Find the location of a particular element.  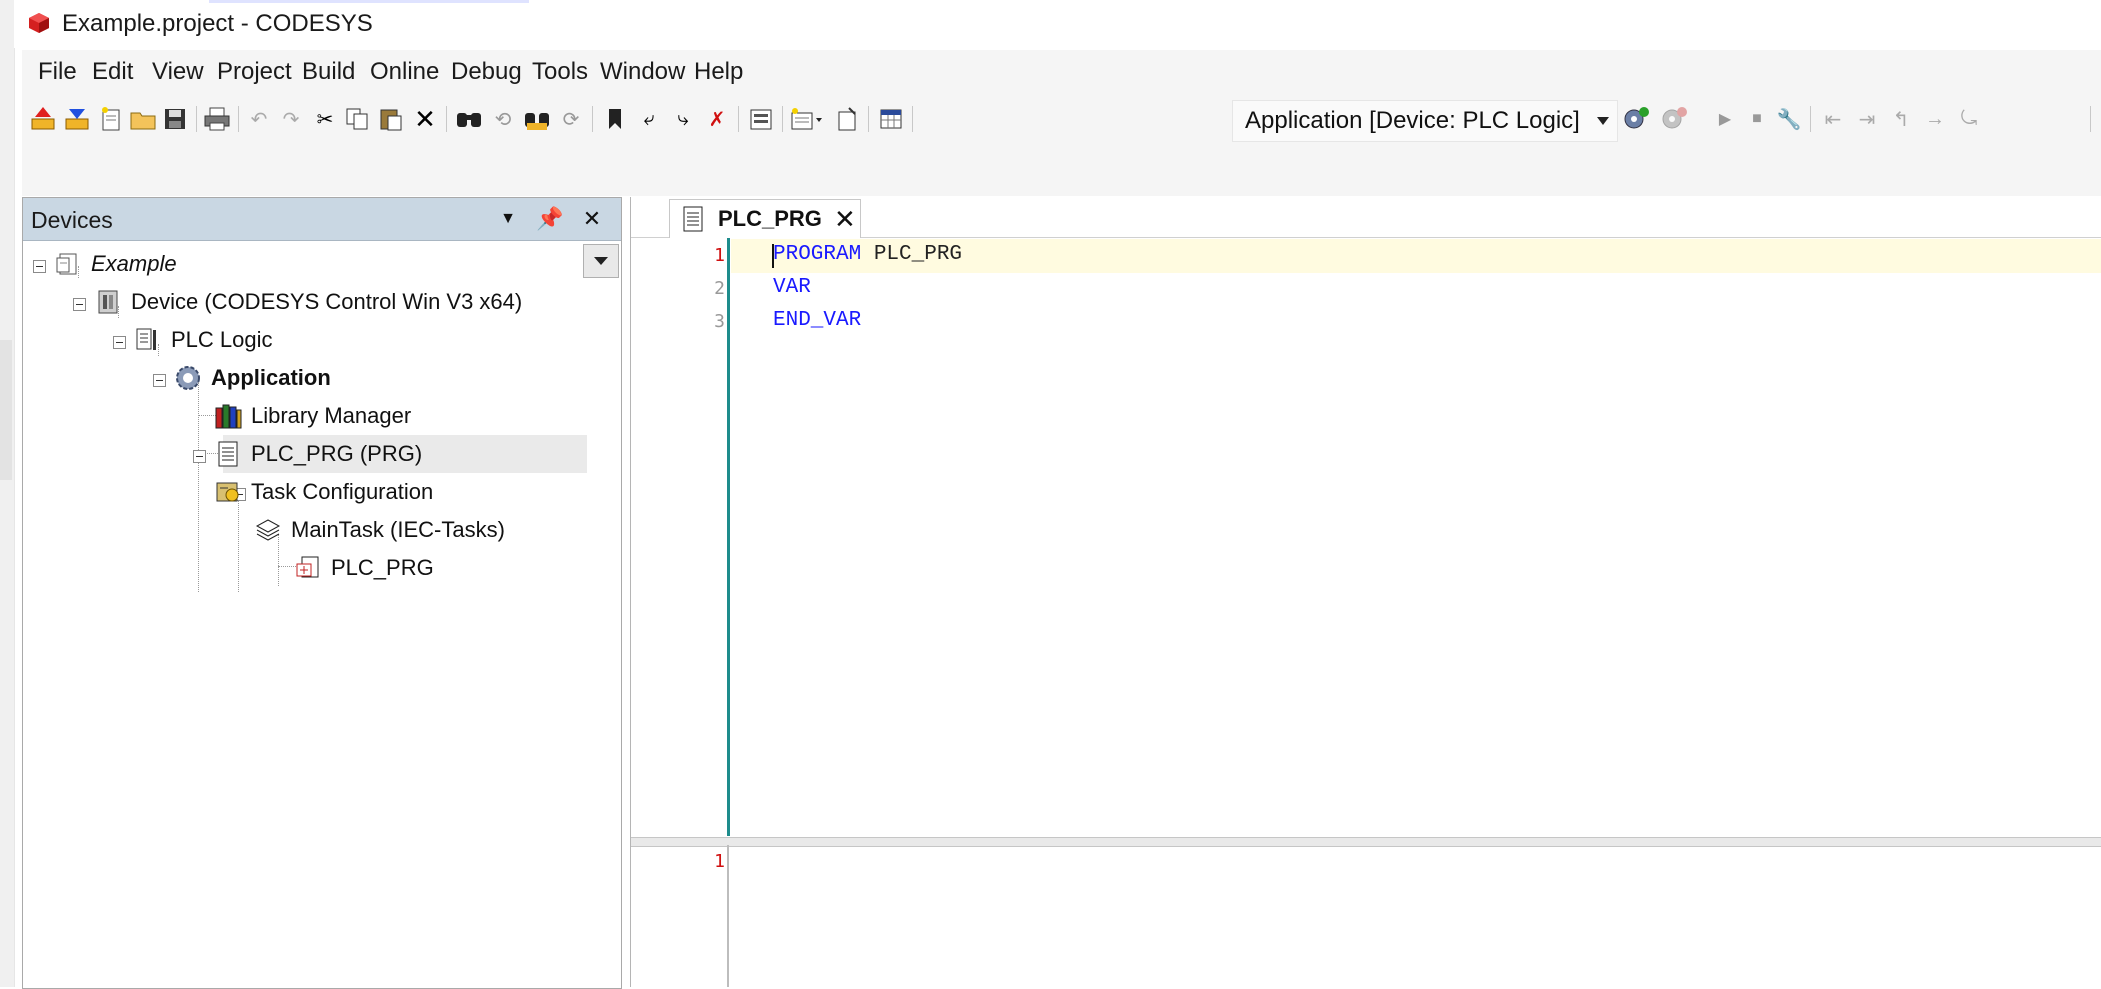

tree-item-plc-prg-pou: PLC_PRG (PRG) is located at coordinates (317, 454).